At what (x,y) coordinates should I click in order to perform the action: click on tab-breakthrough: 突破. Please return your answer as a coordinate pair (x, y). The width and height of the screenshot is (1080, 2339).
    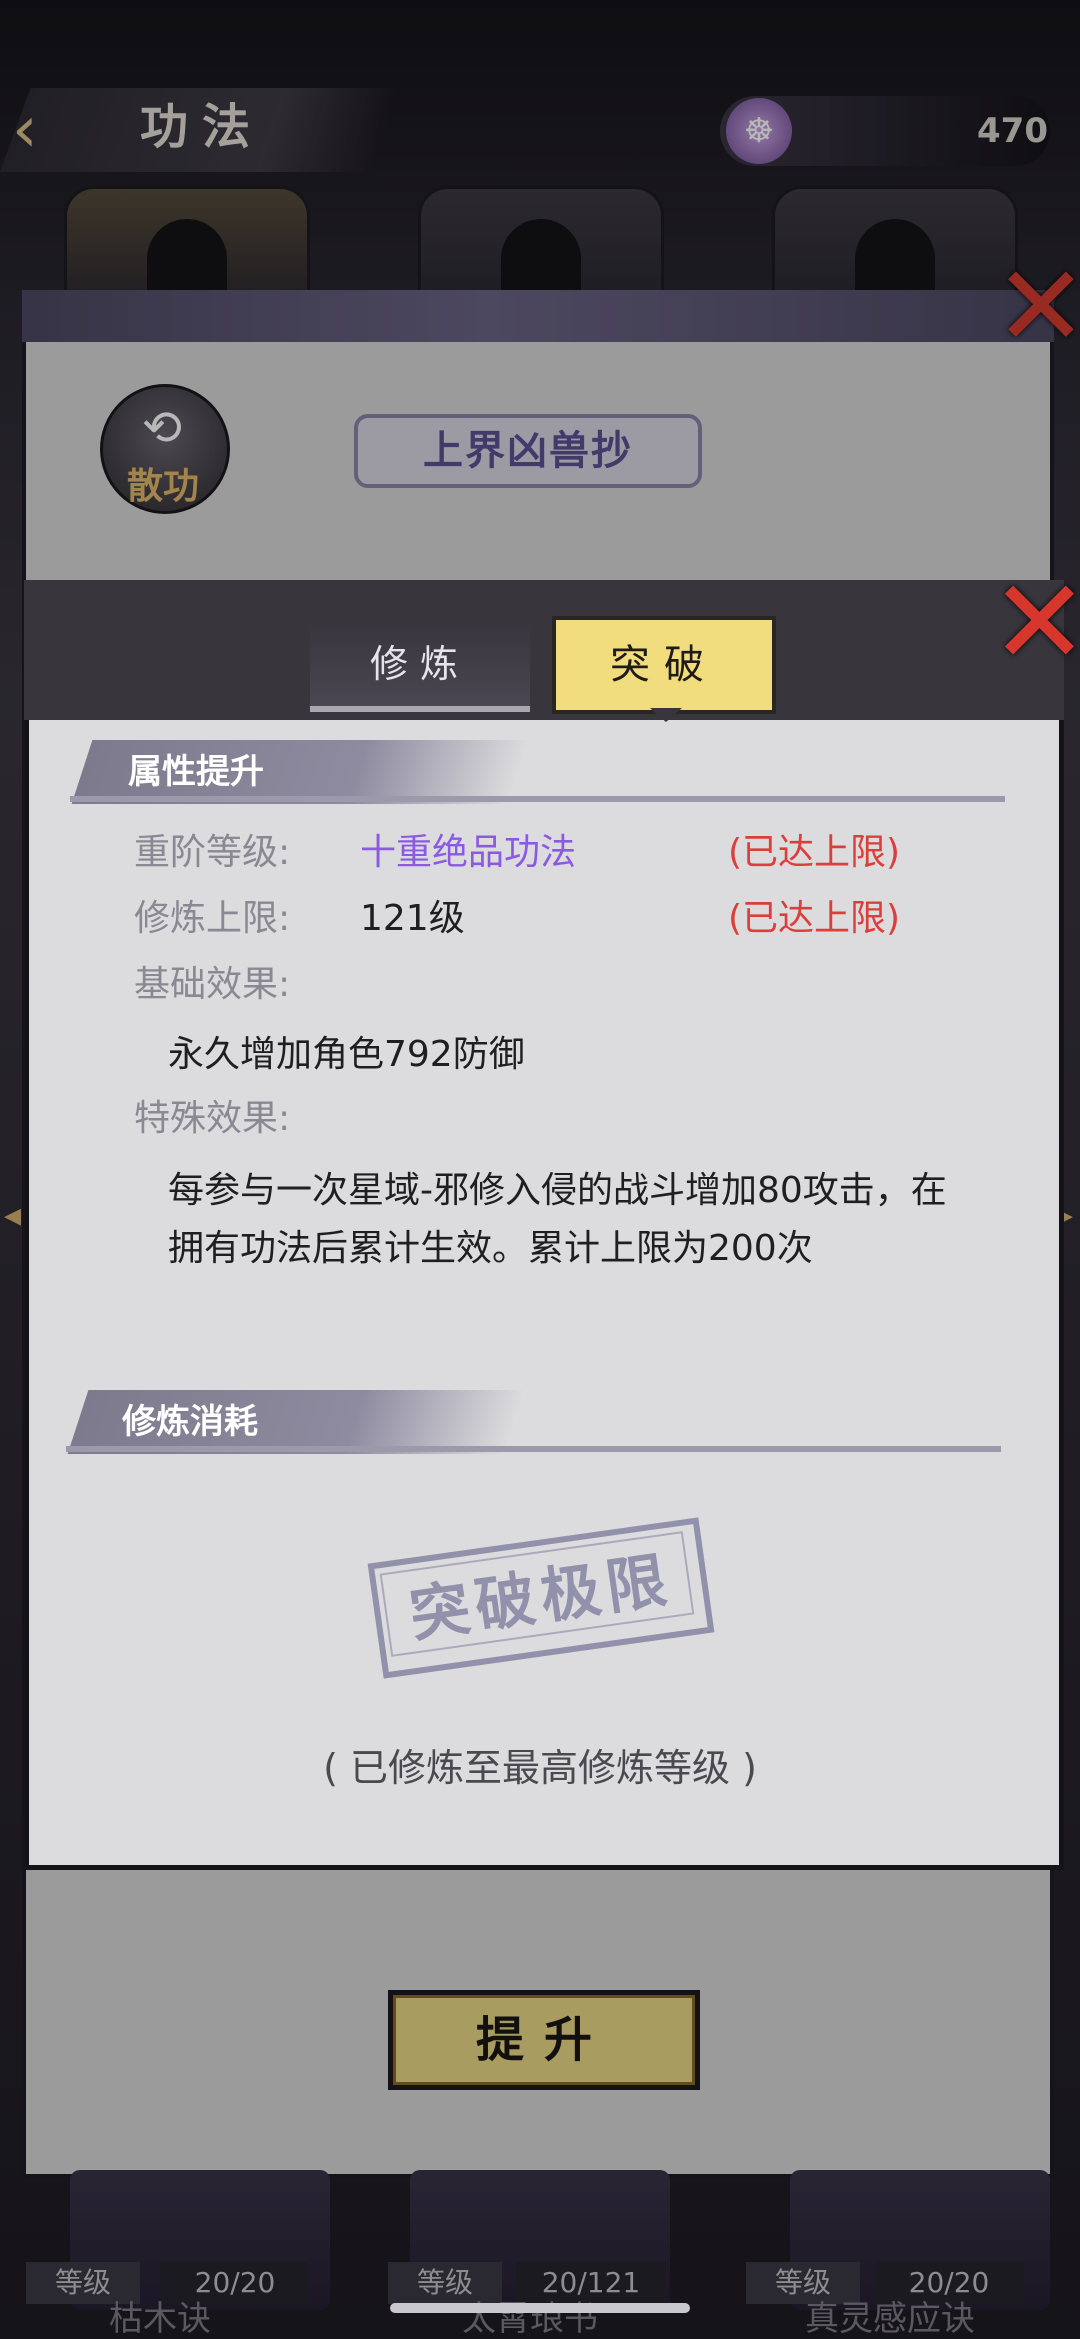
    Looking at the image, I should click on (664, 665).